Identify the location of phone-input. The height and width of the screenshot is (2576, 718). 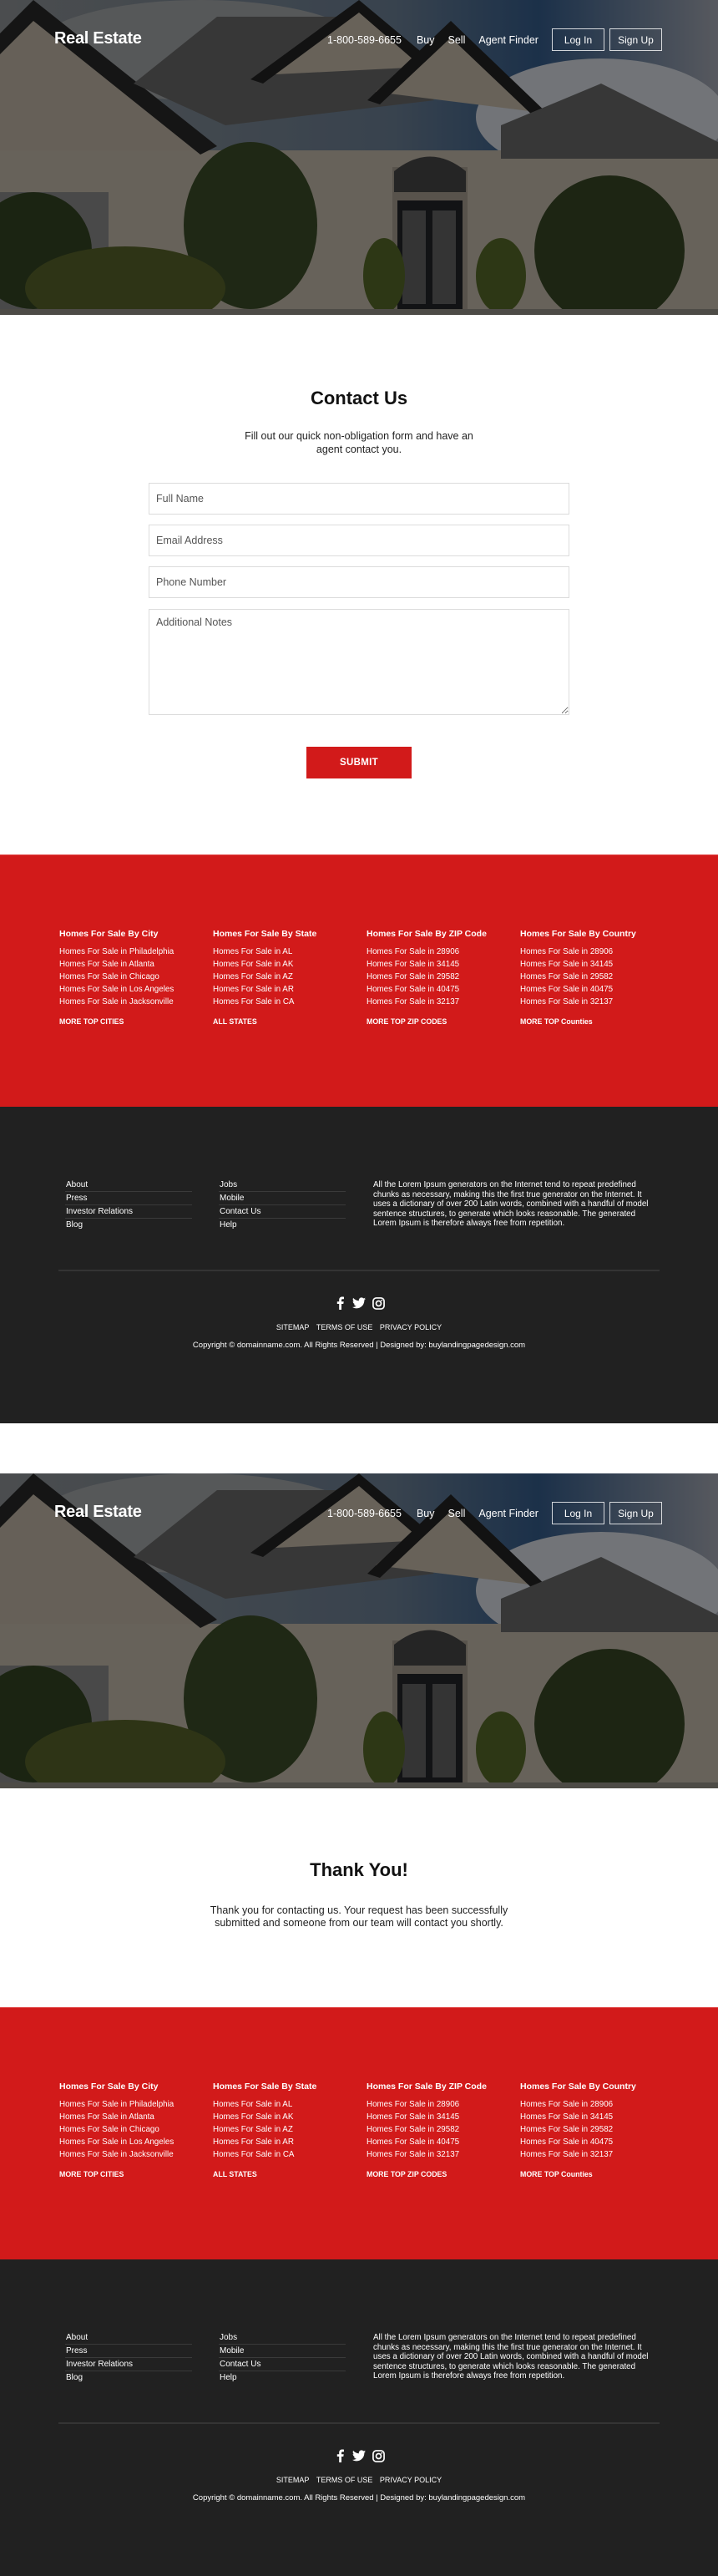
(359, 582).